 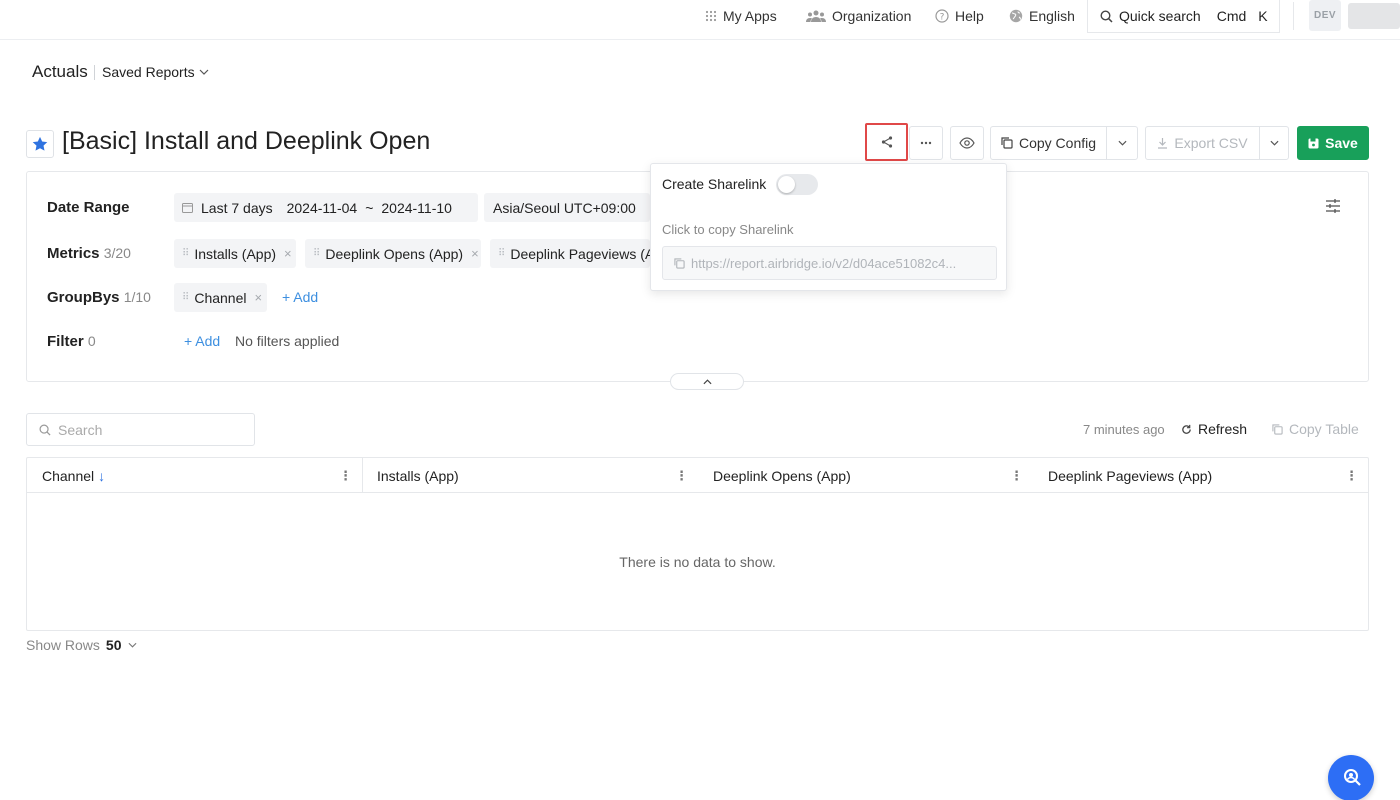 I want to click on view-icon, so click(x=967, y=143).